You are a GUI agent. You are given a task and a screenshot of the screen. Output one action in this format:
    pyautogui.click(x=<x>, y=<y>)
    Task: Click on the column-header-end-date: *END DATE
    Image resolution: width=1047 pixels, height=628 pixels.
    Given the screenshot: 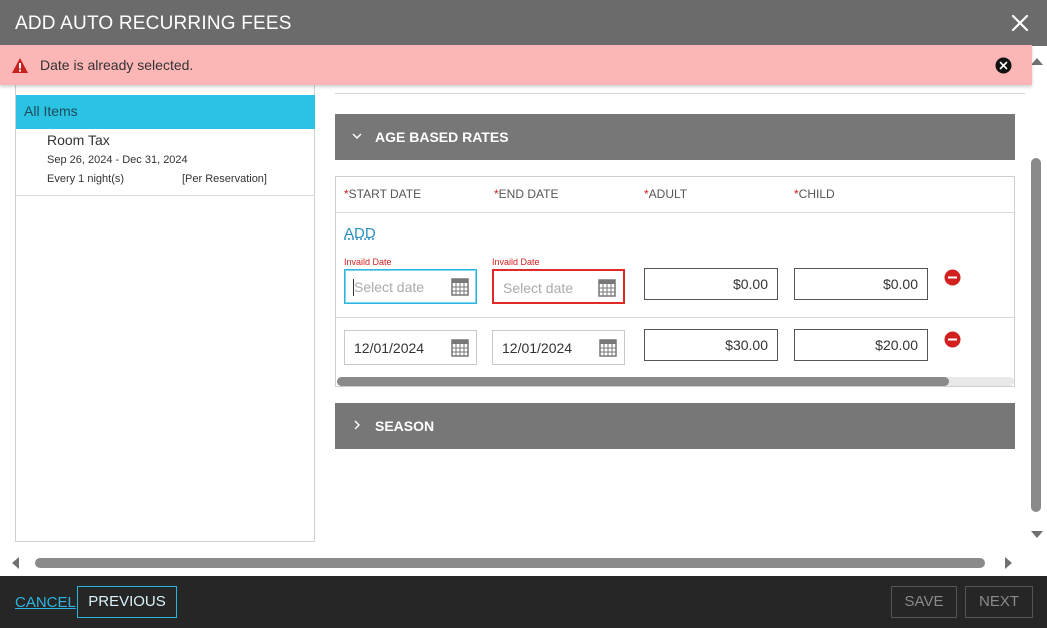 What is the action you would take?
    pyautogui.click(x=526, y=194)
    